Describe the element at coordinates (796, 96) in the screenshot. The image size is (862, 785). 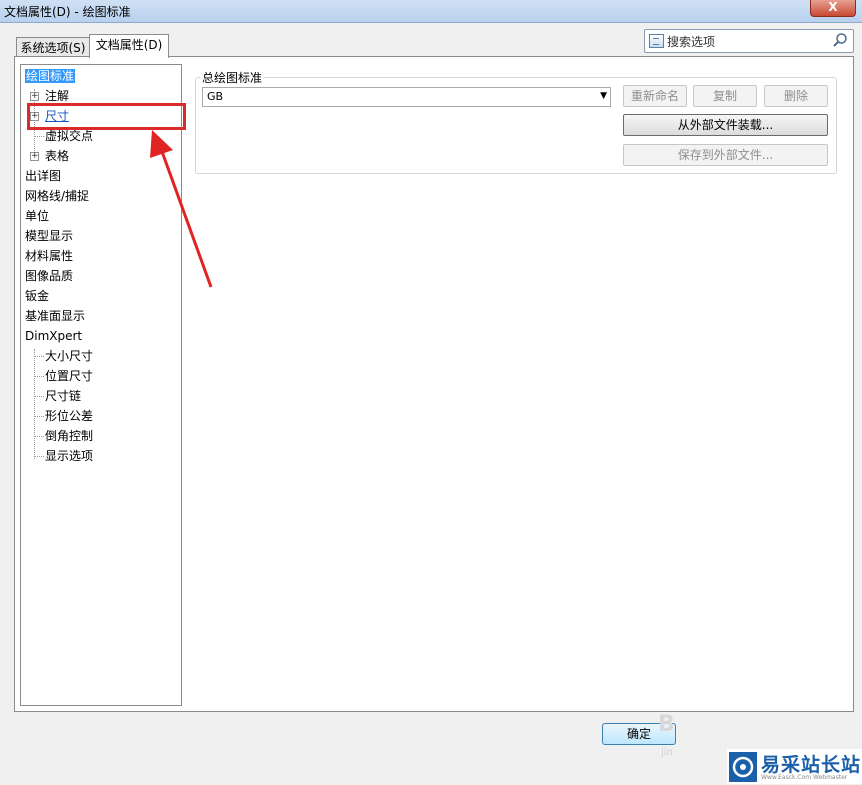
I see `delete-button: 删除` at that location.